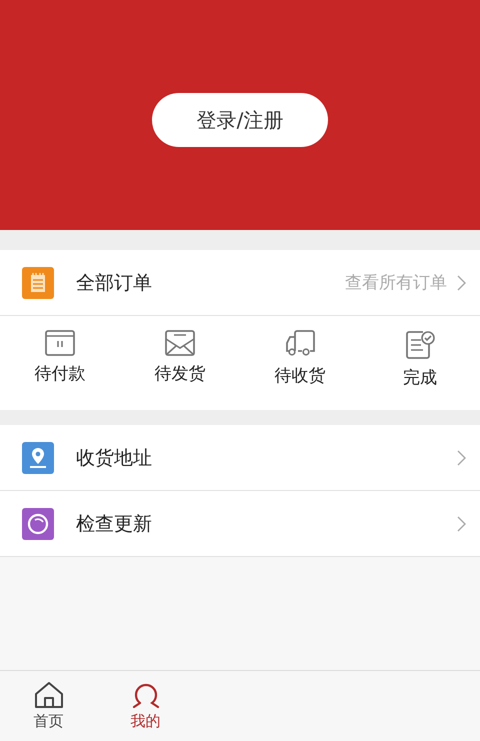  Describe the element at coordinates (240, 120) in the screenshot. I see `login-register-button: 登录/注册` at that location.